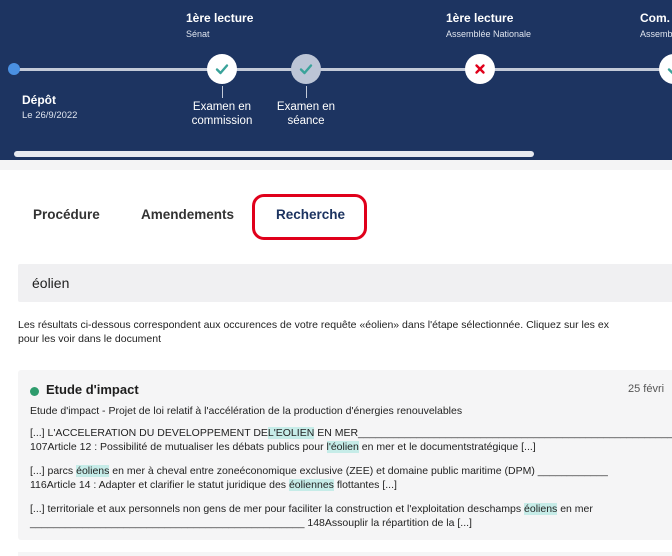  Describe the element at coordinates (66, 214) in the screenshot. I see `tab-procedure: Procédure` at that location.